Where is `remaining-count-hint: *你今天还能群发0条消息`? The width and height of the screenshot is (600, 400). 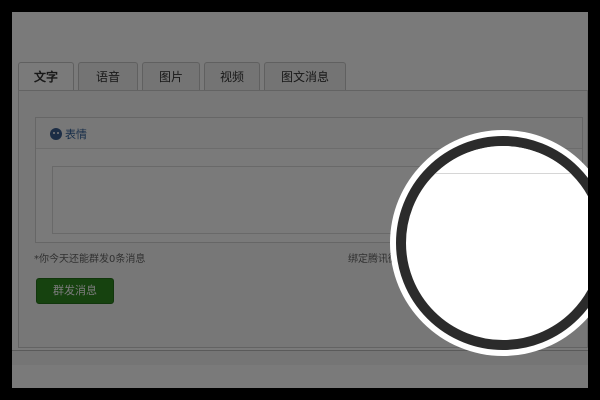
remaining-count-hint: *你今天还能群发0条消息 is located at coordinates (90, 259).